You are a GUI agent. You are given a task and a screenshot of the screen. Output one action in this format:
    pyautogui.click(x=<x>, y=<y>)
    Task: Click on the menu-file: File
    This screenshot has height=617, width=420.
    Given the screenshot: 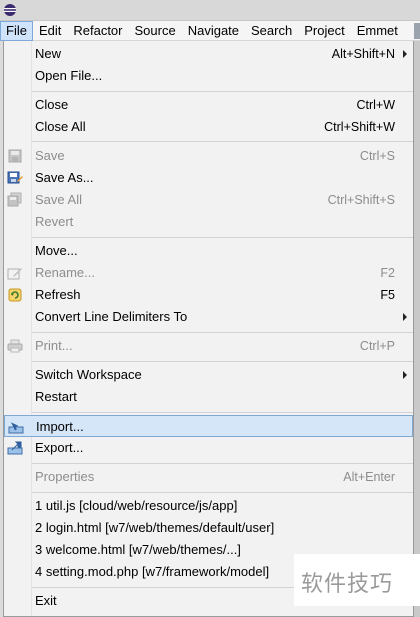 What is the action you would take?
    pyautogui.click(x=16, y=30)
    